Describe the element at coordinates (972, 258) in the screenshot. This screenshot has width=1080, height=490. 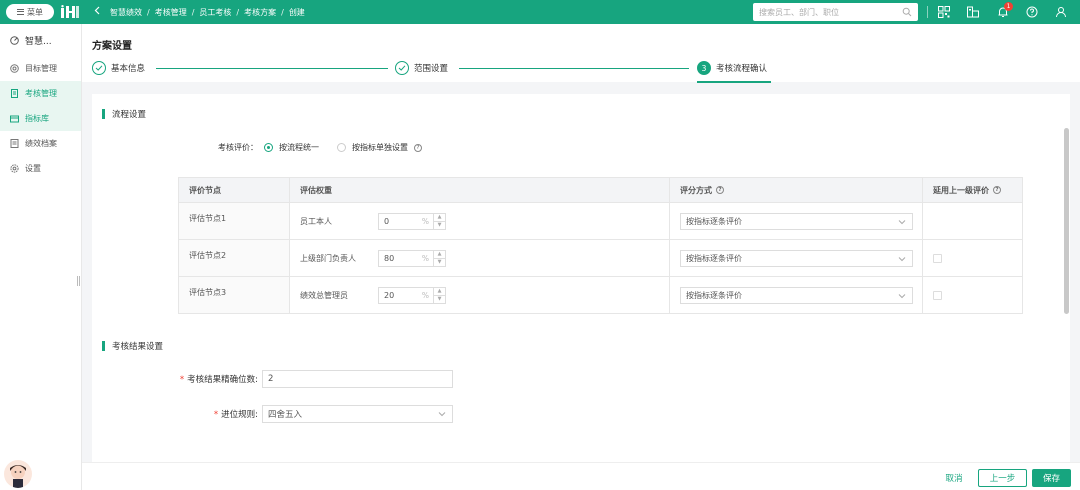
I see `inherit-cell` at that location.